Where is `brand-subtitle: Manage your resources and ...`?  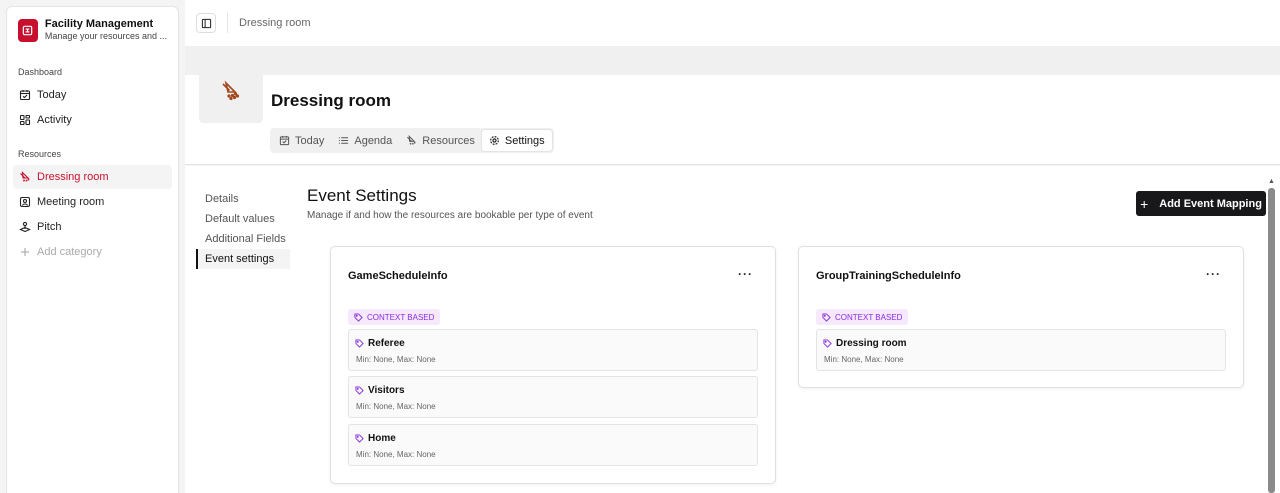 brand-subtitle: Manage your resources and ... is located at coordinates (105, 36).